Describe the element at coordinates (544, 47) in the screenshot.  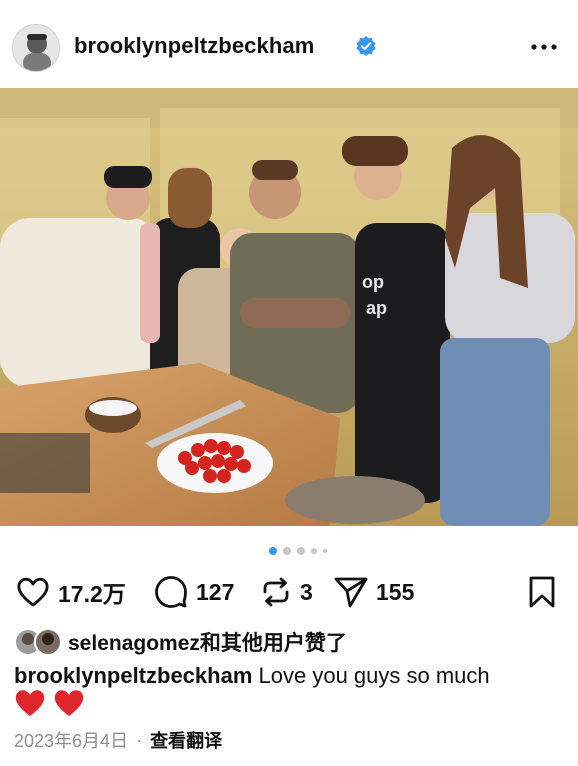
I see `more-options-icon` at that location.